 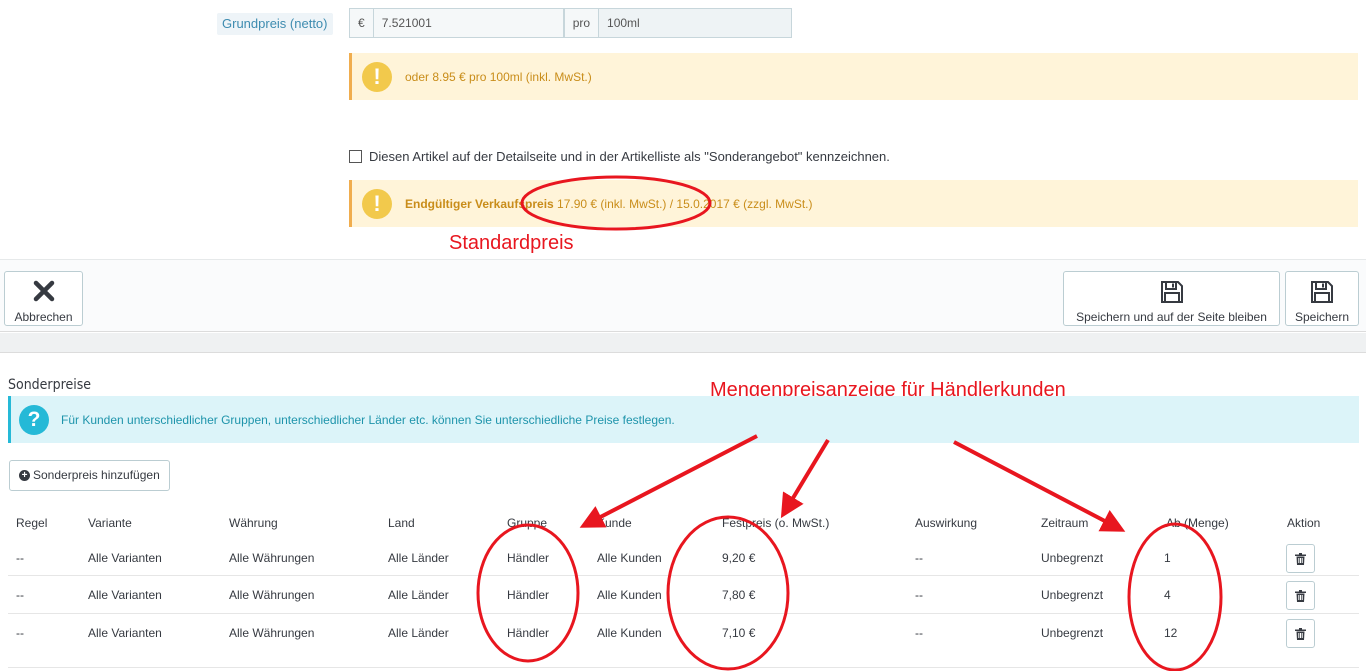 What do you see at coordinates (668, 481) in the screenshot?
I see `arrow-to-group` at bounding box center [668, 481].